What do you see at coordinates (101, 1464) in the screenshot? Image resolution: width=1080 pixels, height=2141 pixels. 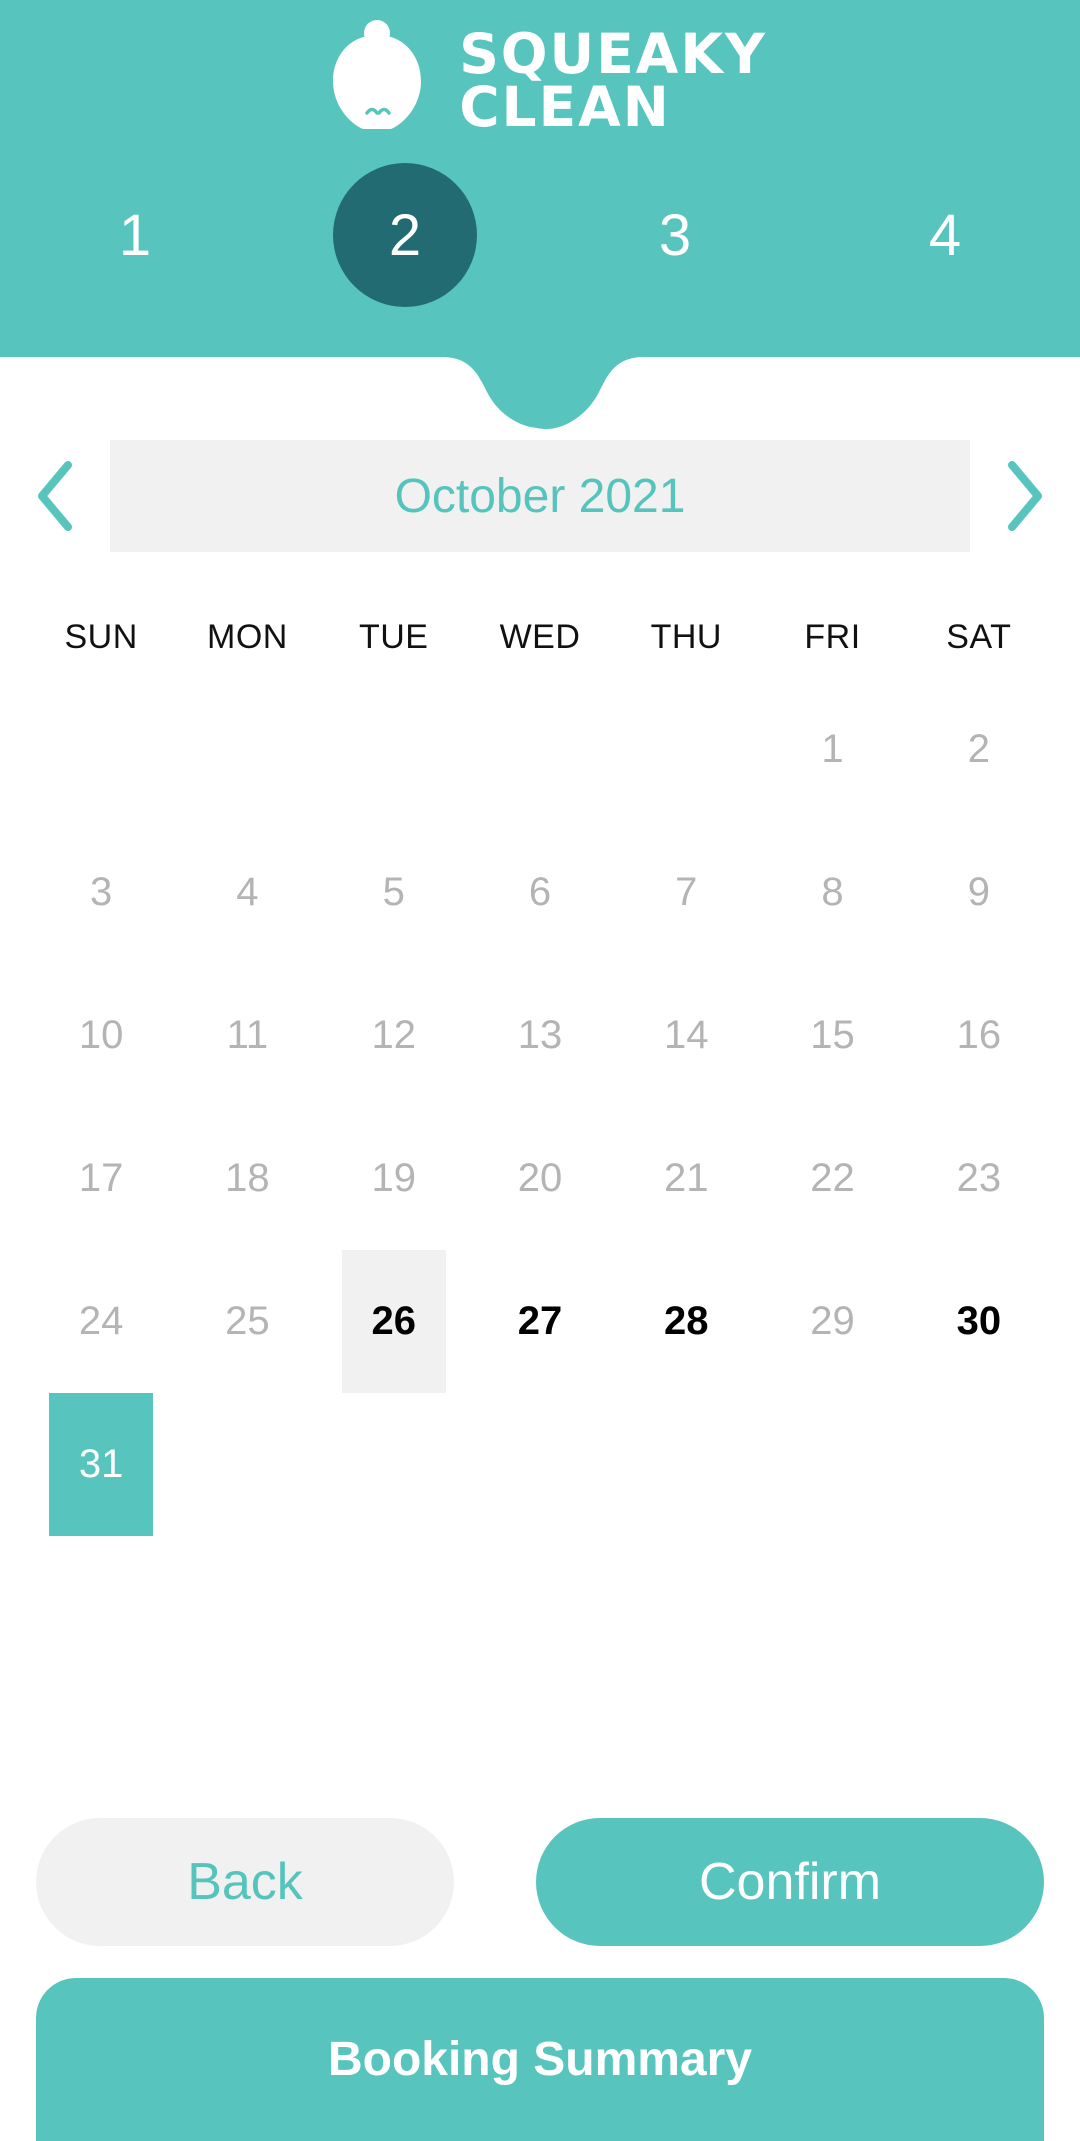 I see `calendar-day-31: 31` at bounding box center [101, 1464].